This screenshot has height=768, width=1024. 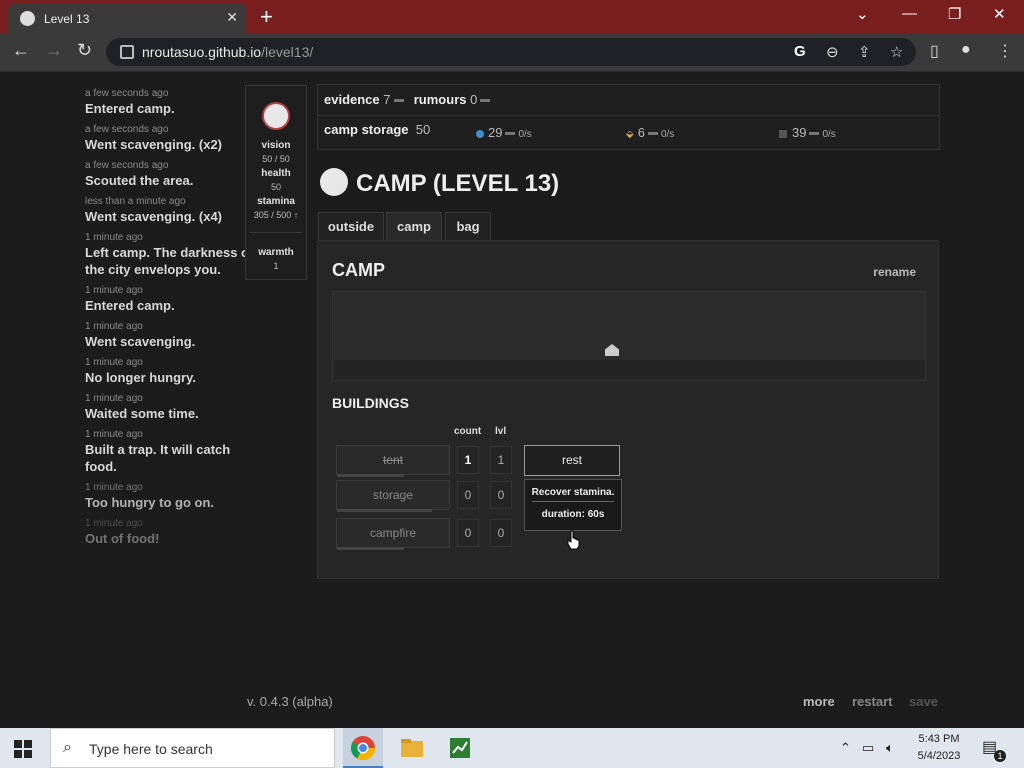 What do you see at coordinates (629, 336) in the screenshot?
I see `camp-visualization` at bounding box center [629, 336].